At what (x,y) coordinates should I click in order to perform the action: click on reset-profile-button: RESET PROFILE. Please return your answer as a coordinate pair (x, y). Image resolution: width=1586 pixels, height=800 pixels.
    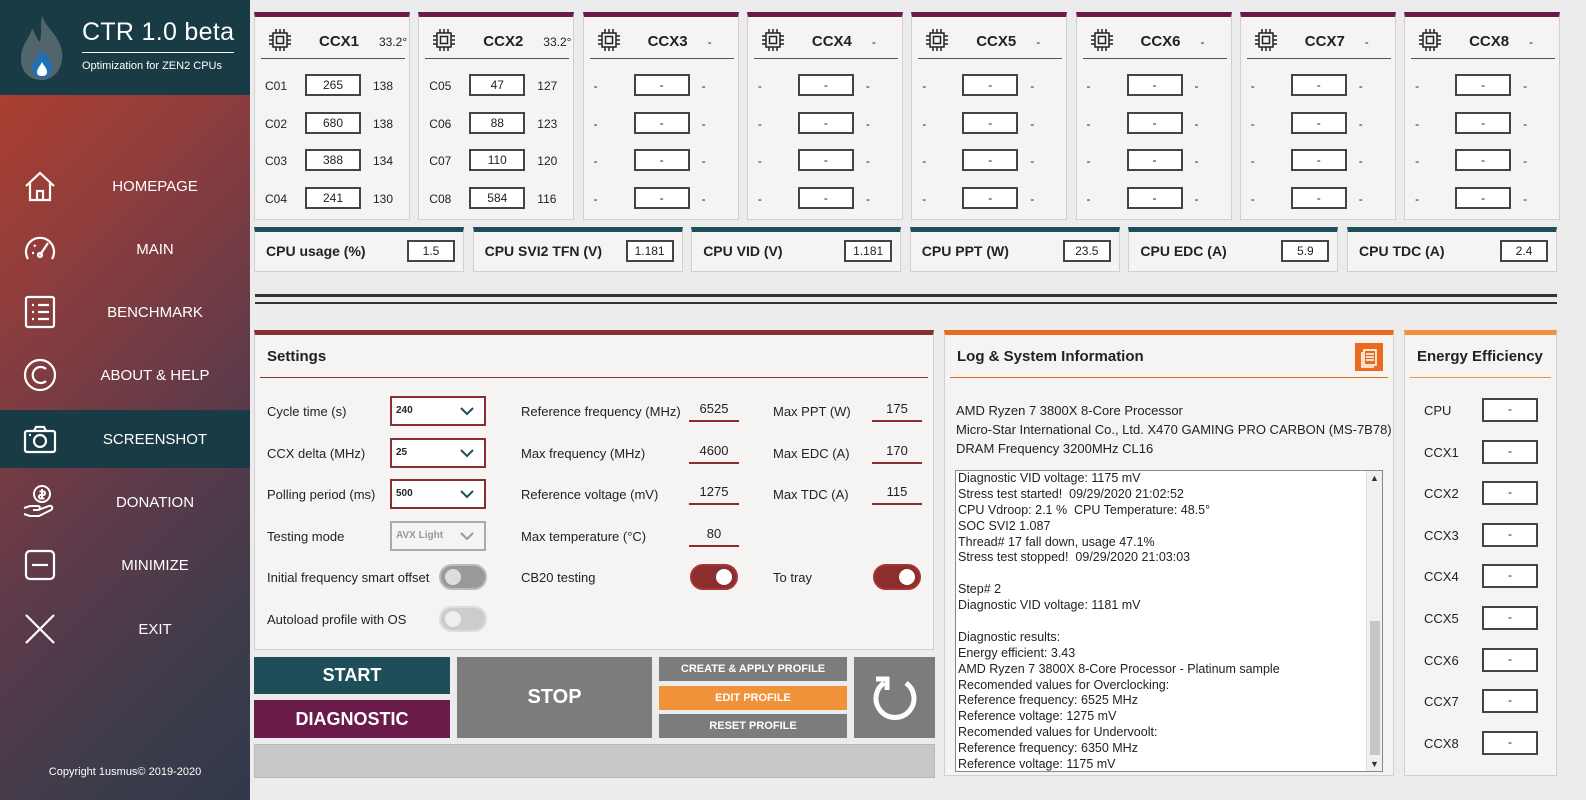
    Looking at the image, I should click on (753, 726).